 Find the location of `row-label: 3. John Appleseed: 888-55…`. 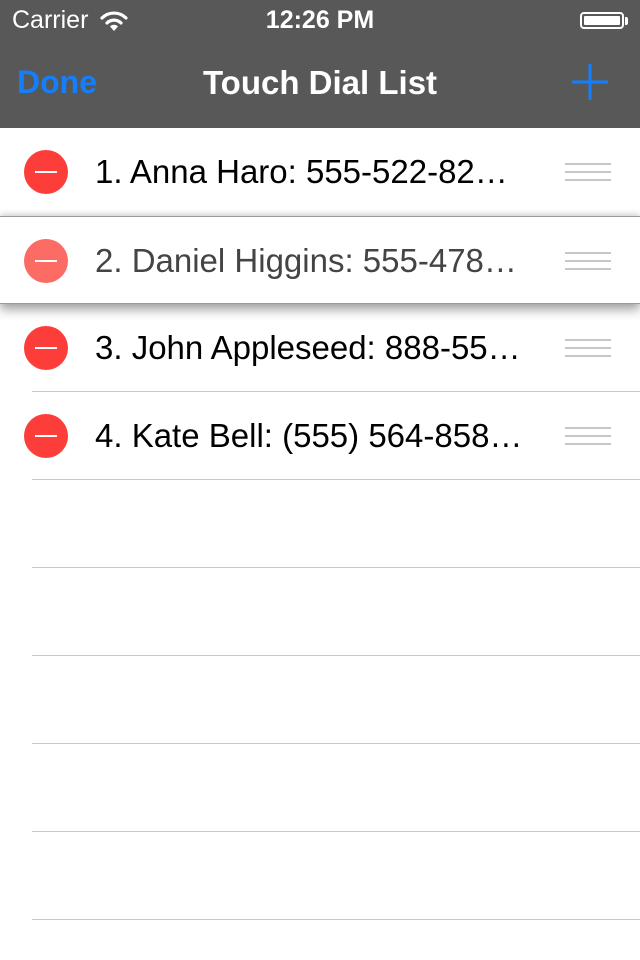

row-label: 3. John Appleseed: 888-55… is located at coordinates (308, 347).